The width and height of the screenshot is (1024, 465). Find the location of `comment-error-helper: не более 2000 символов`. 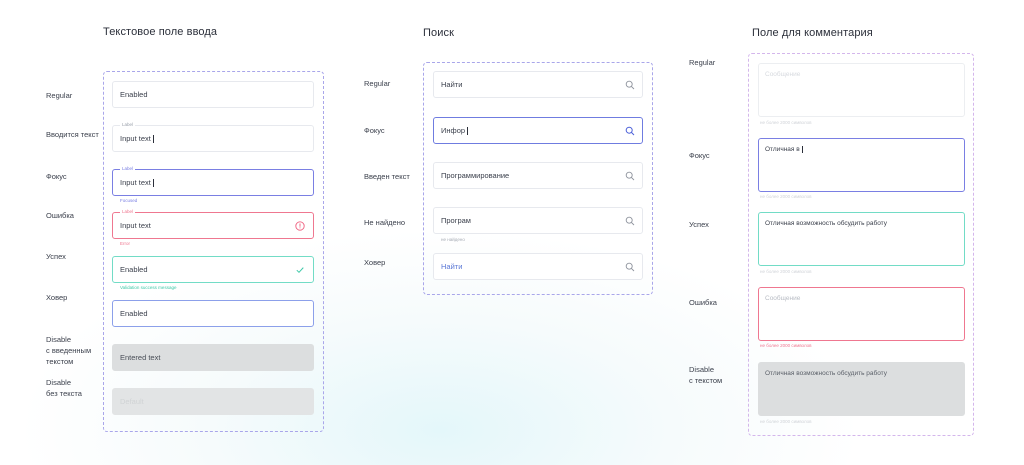

comment-error-helper: не более 2000 символов is located at coordinates (786, 345).